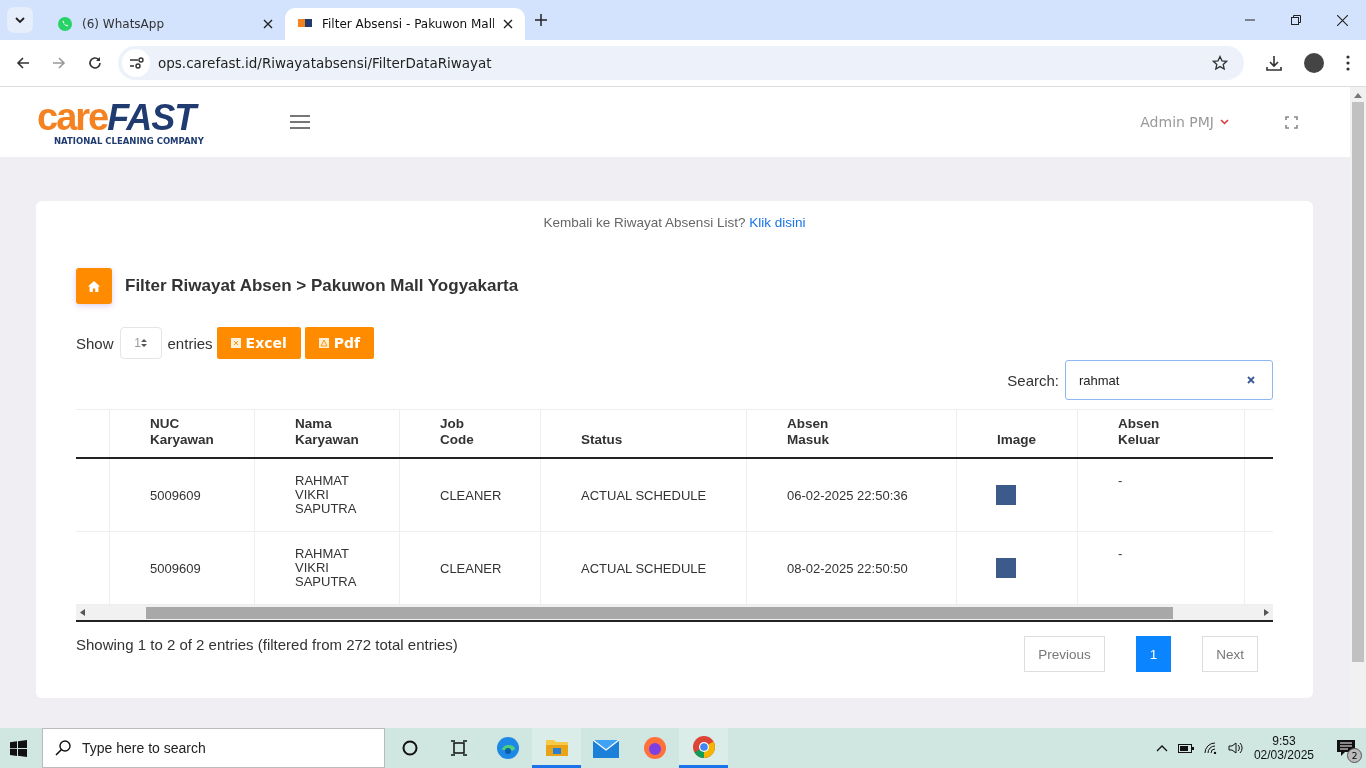 The width and height of the screenshot is (1366, 768). Describe the element at coordinates (1161, 748) in the screenshot. I see `chevron-up-icon` at that location.